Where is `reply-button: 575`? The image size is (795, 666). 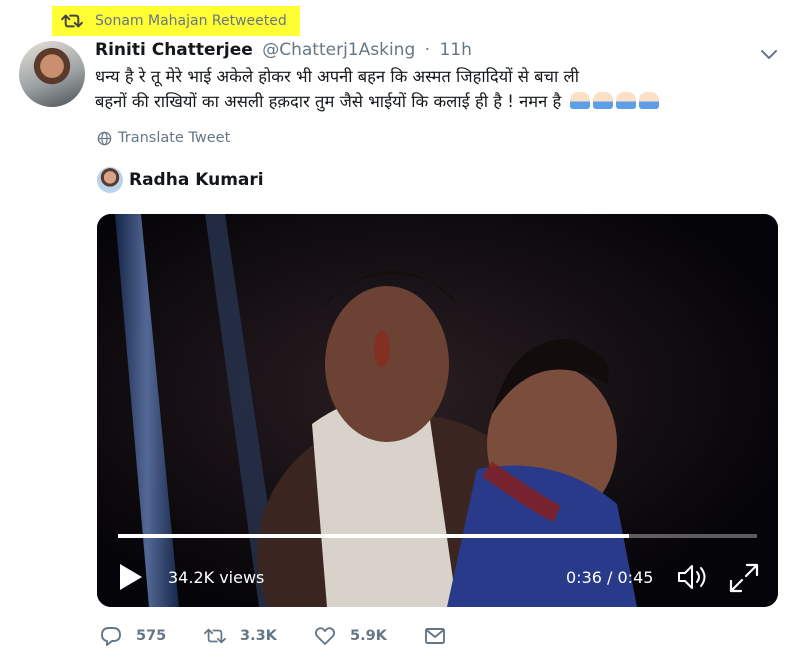
reply-button: 575 is located at coordinates (133, 636).